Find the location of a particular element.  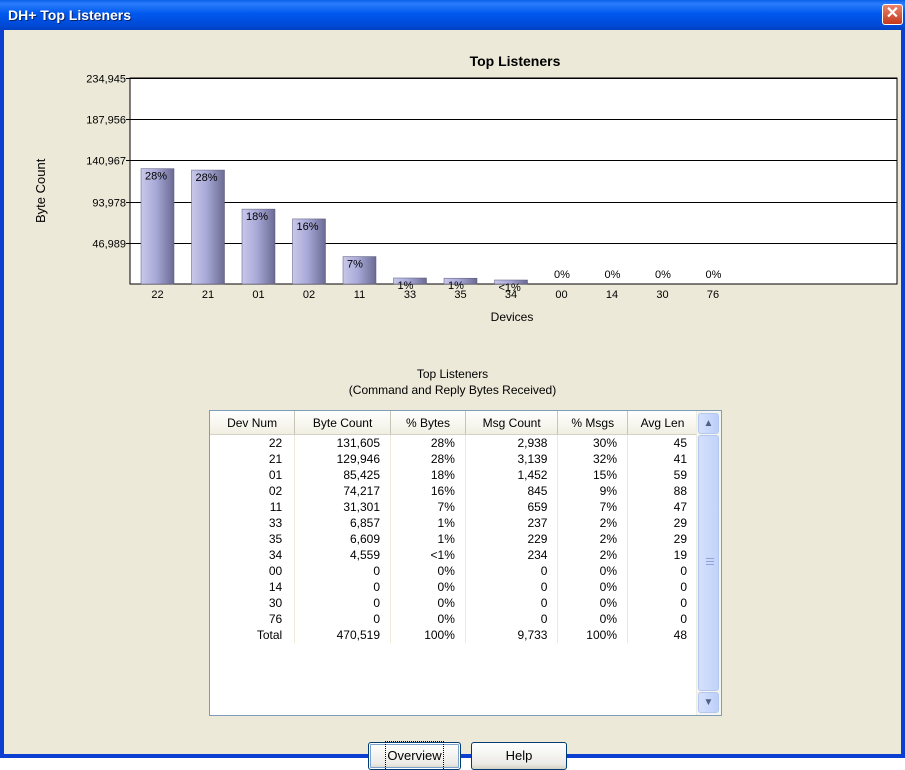

x-tick-label: 34 is located at coordinates (511, 295).